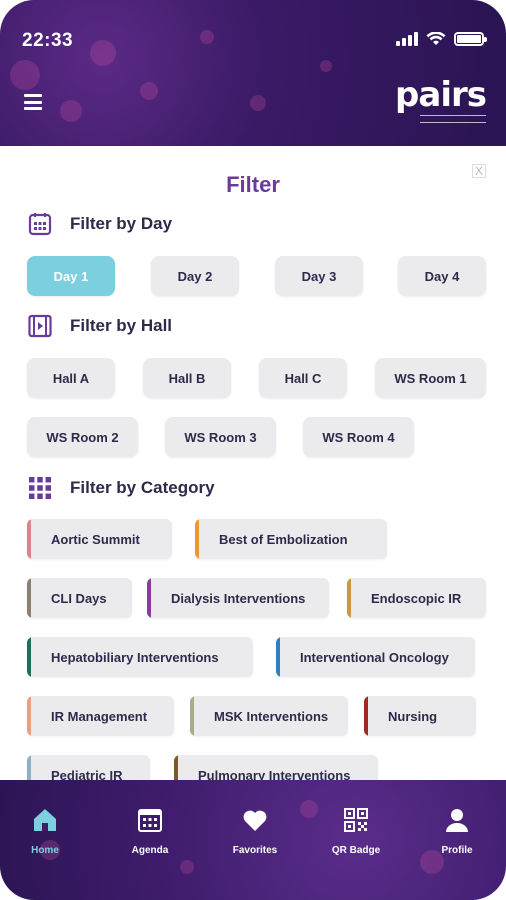 This screenshot has height=900, width=506. What do you see at coordinates (274, 774) in the screenshot?
I see `category-chip-label: Pulmonary Interventions` at bounding box center [274, 774].